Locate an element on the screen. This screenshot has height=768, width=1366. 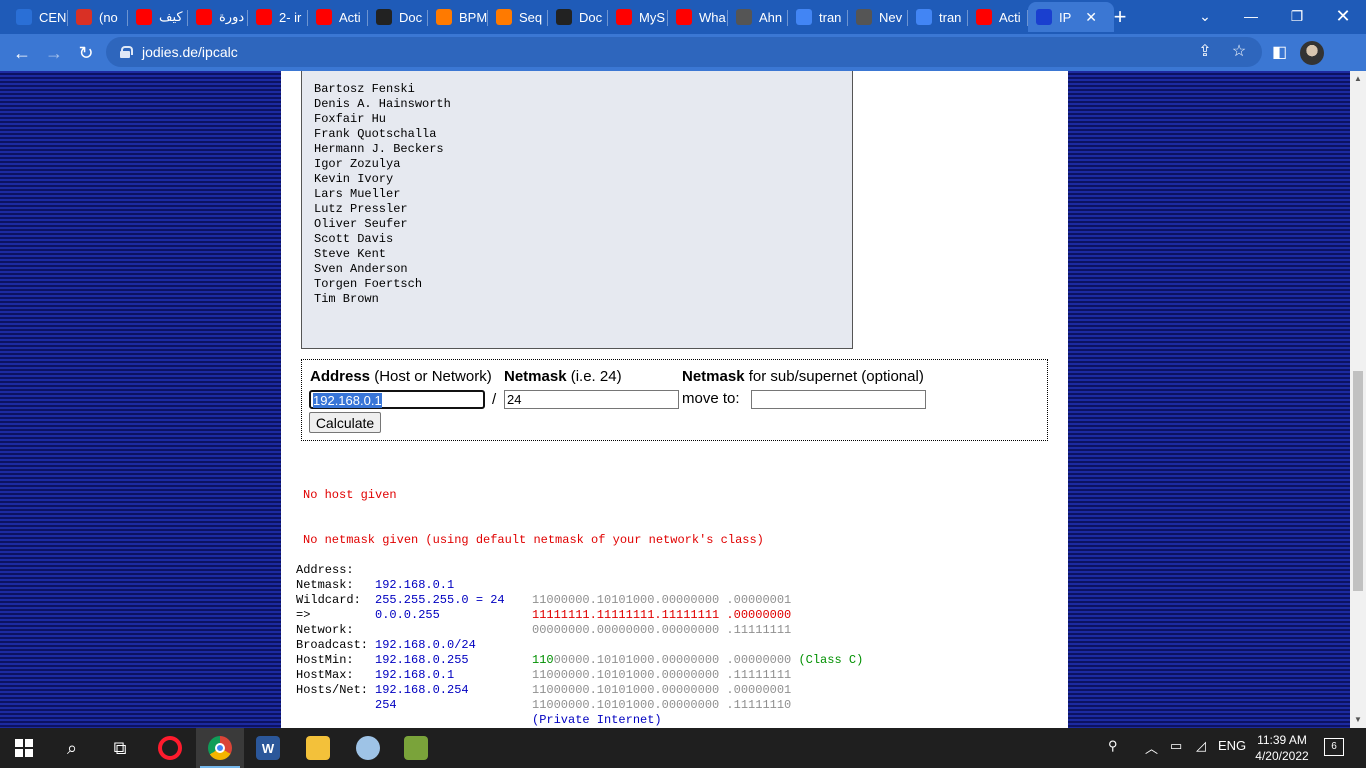
tab-title: BPM is located at coordinates (473, 17).